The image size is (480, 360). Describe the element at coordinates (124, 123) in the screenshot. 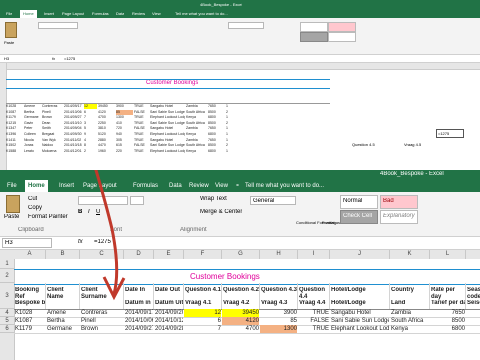

I see `bg-table-cell: 410` at that location.